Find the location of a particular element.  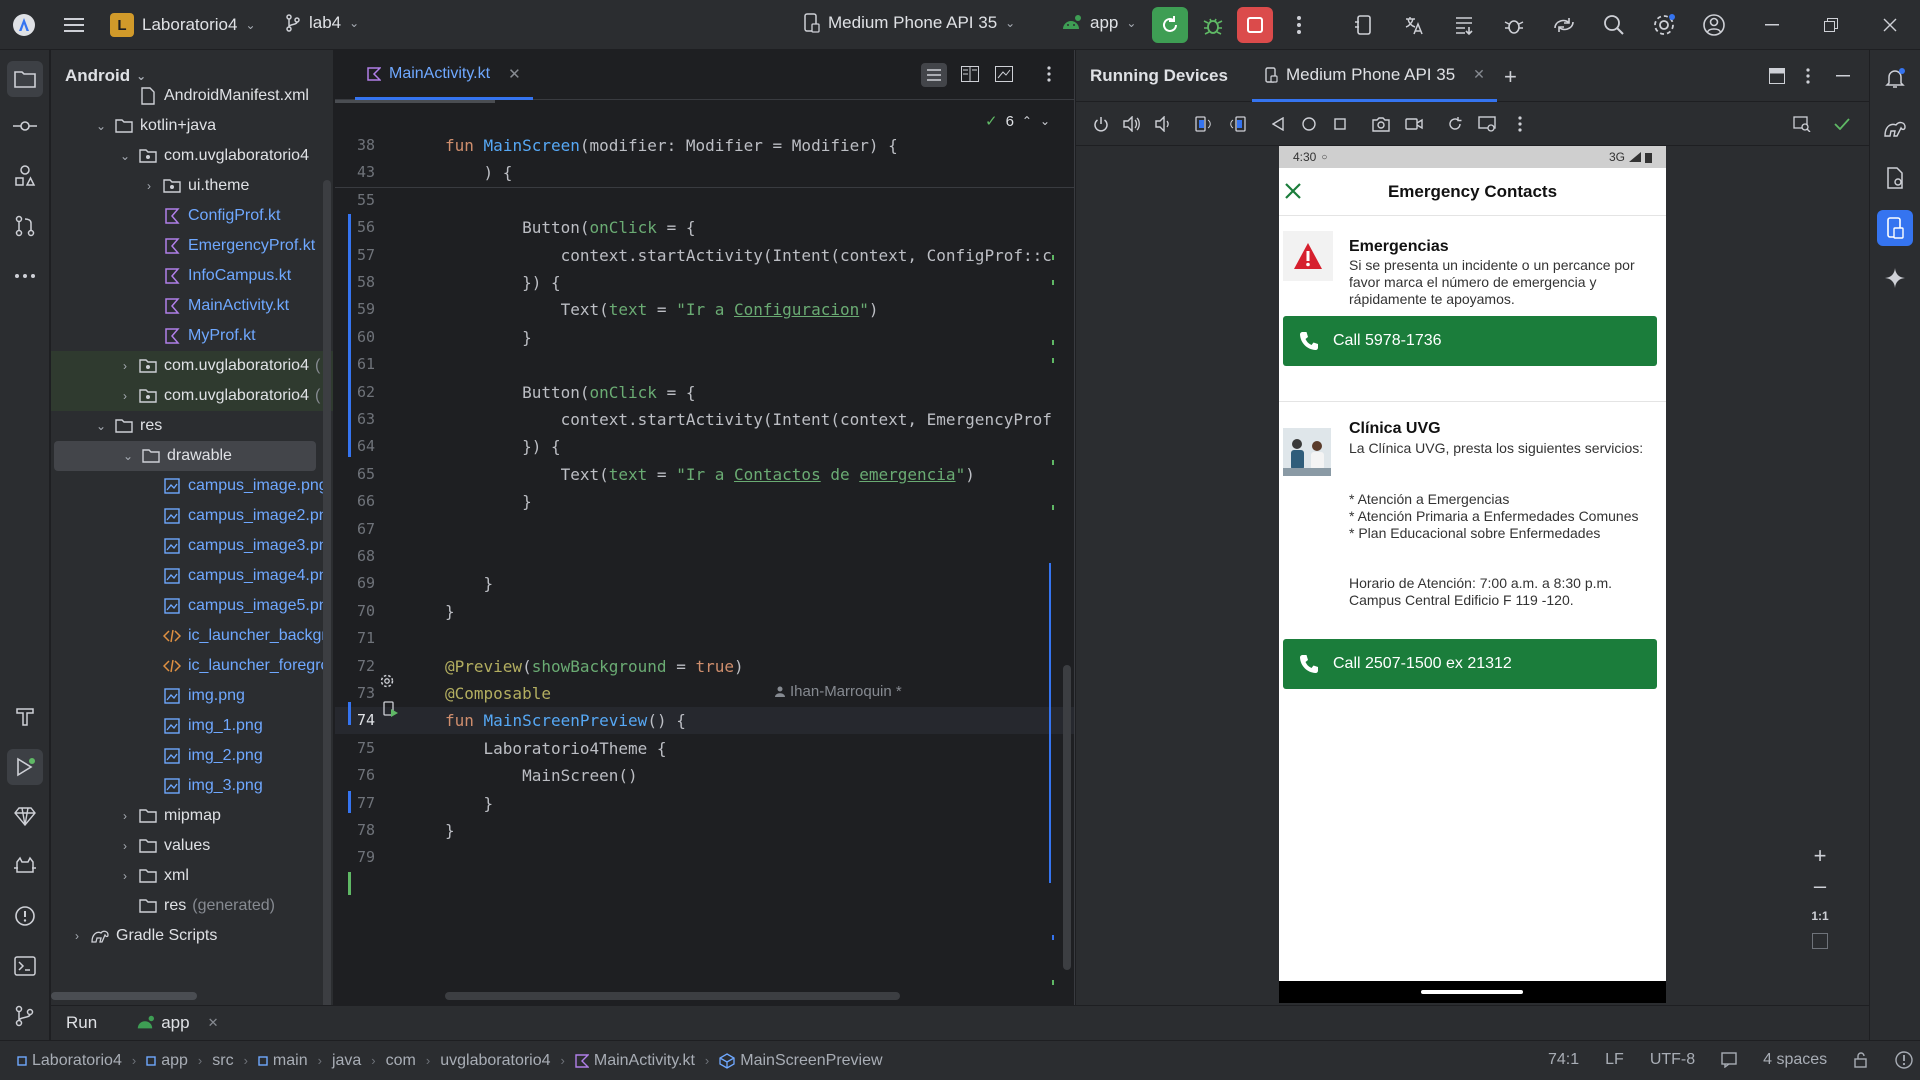

read-only-lock-icon is located at coordinates (1861, 1060).